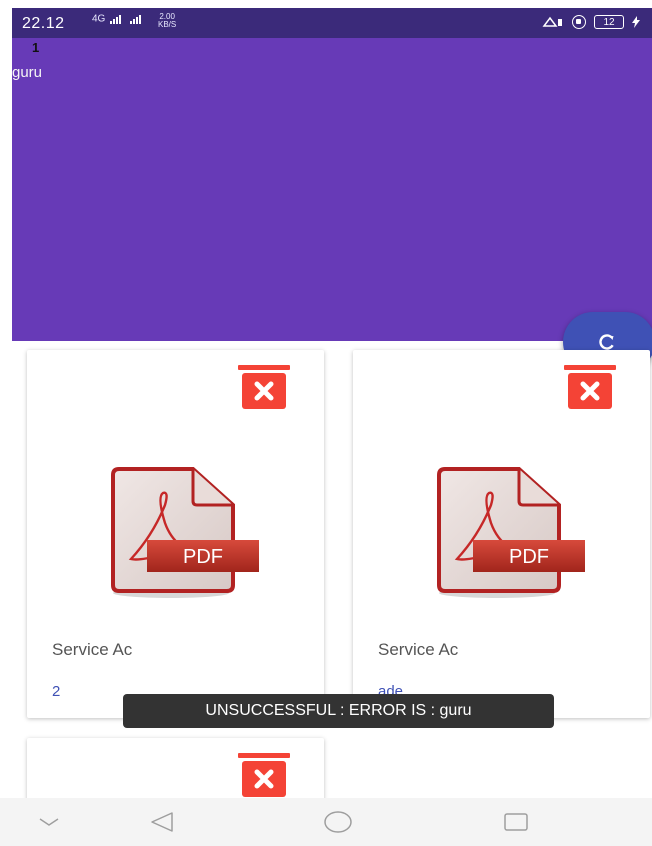  I want to click on toast-message: UNSUCCESSFUL : ERROR IS : guru, so click(338, 711).